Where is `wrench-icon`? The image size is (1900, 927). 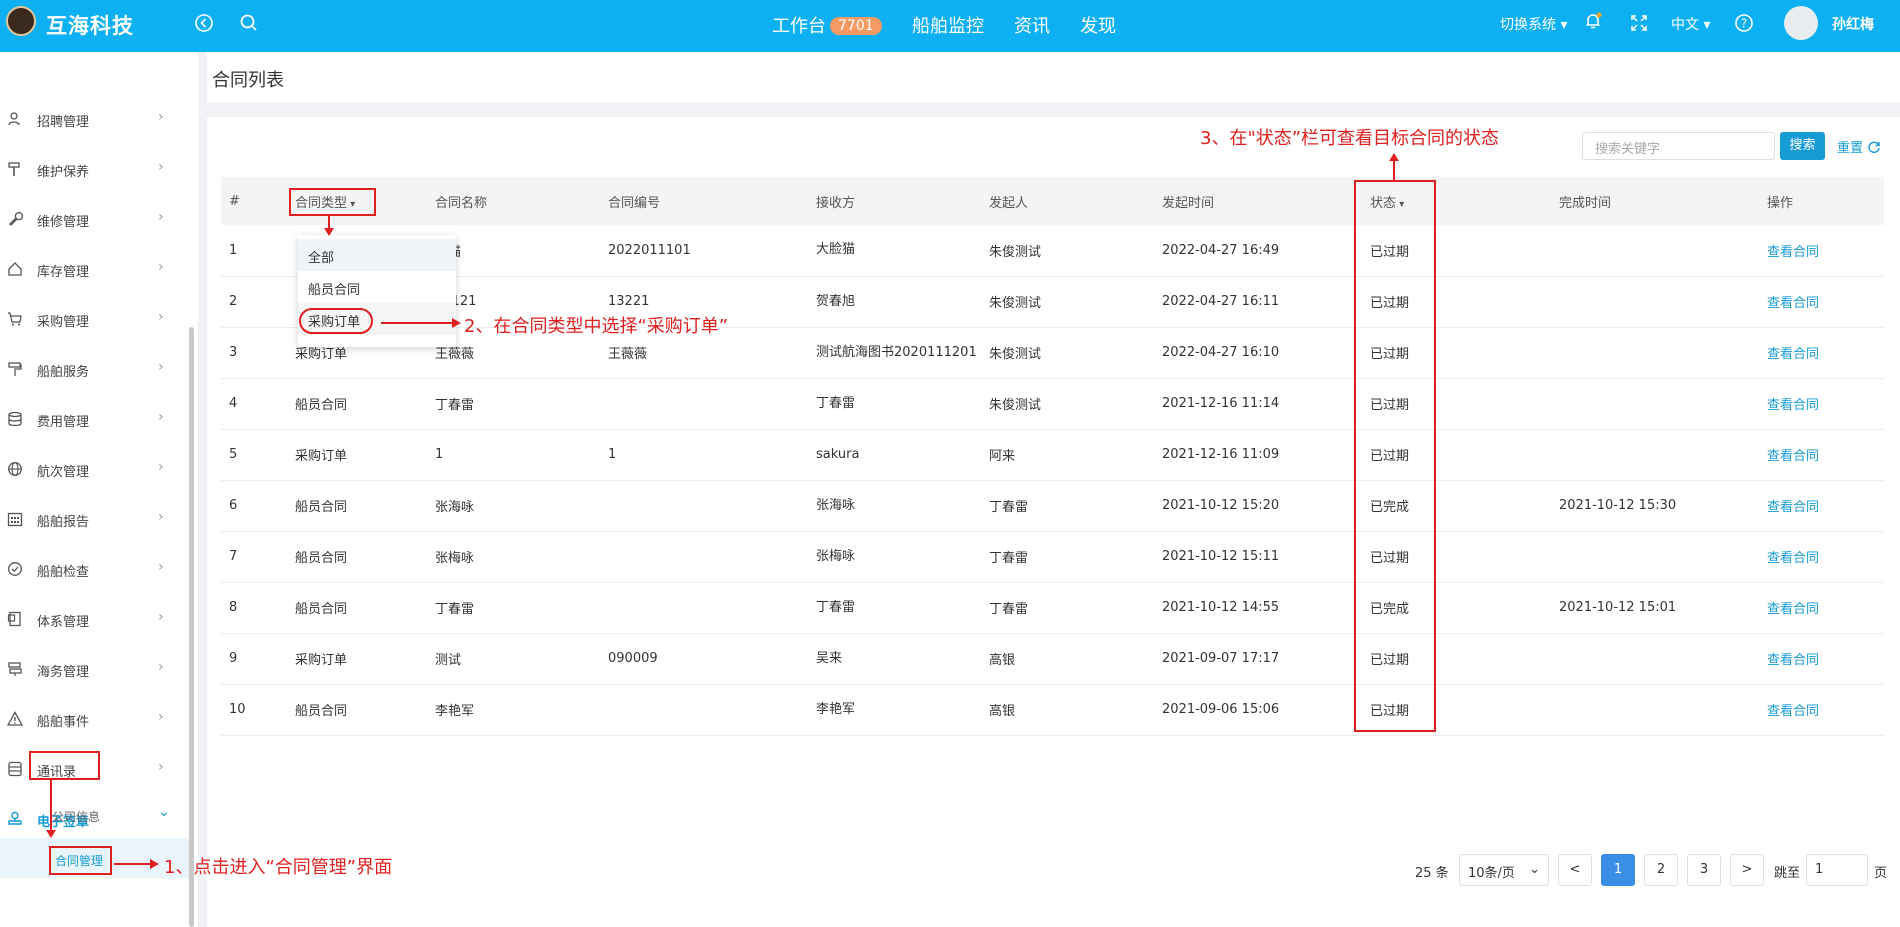 wrench-icon is located at coordinates (15, 219).